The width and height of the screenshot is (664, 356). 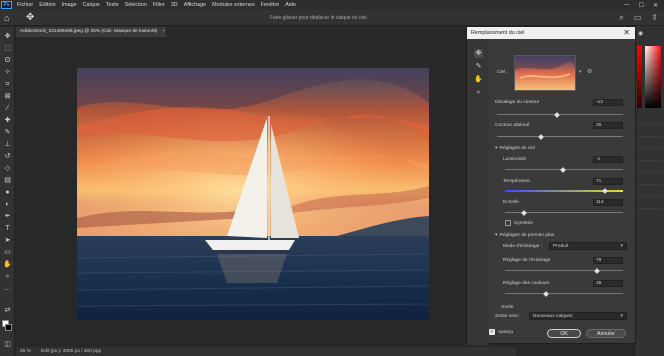 I want to click on cancel-button: Annuler, so click(x=606, y=333).